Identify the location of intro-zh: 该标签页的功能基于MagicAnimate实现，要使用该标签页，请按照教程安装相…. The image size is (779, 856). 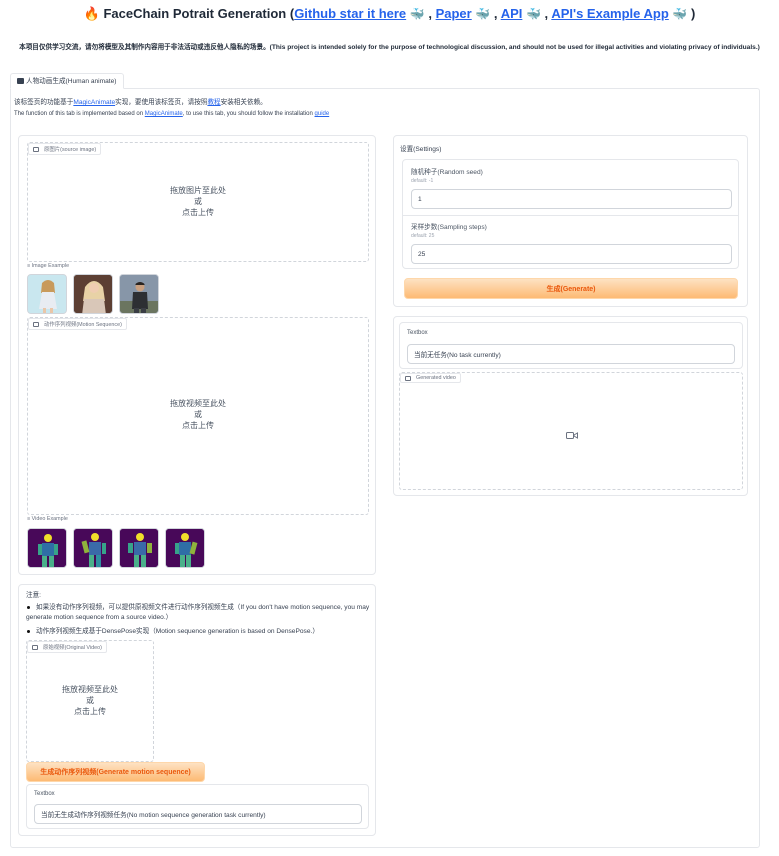
(140, 101).